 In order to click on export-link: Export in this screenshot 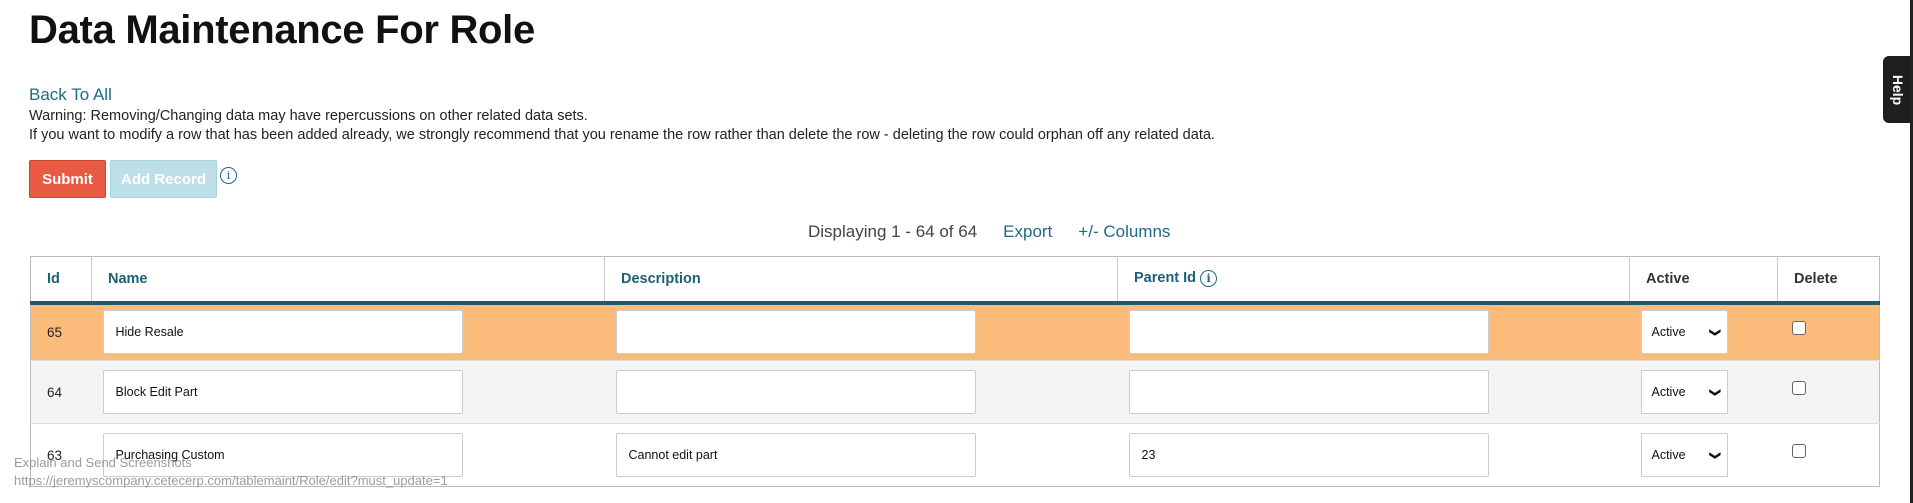, I will do `click(1027, 232)`.